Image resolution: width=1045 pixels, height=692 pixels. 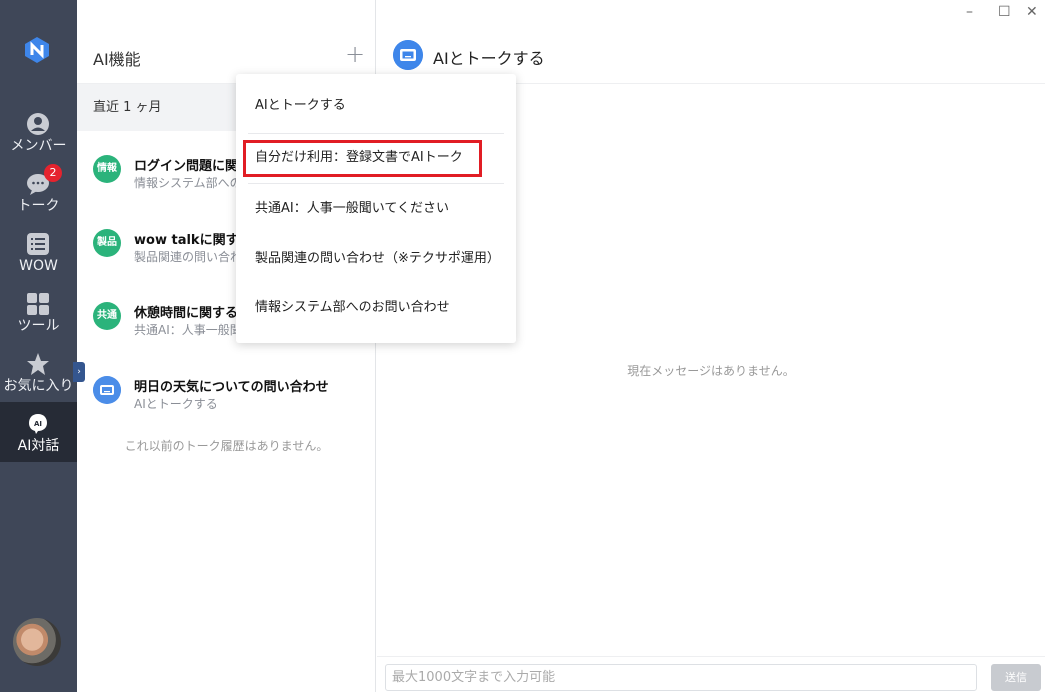 I want to click on menu-item-ai-talk: AIとトークする, so click(x=376, y=106).